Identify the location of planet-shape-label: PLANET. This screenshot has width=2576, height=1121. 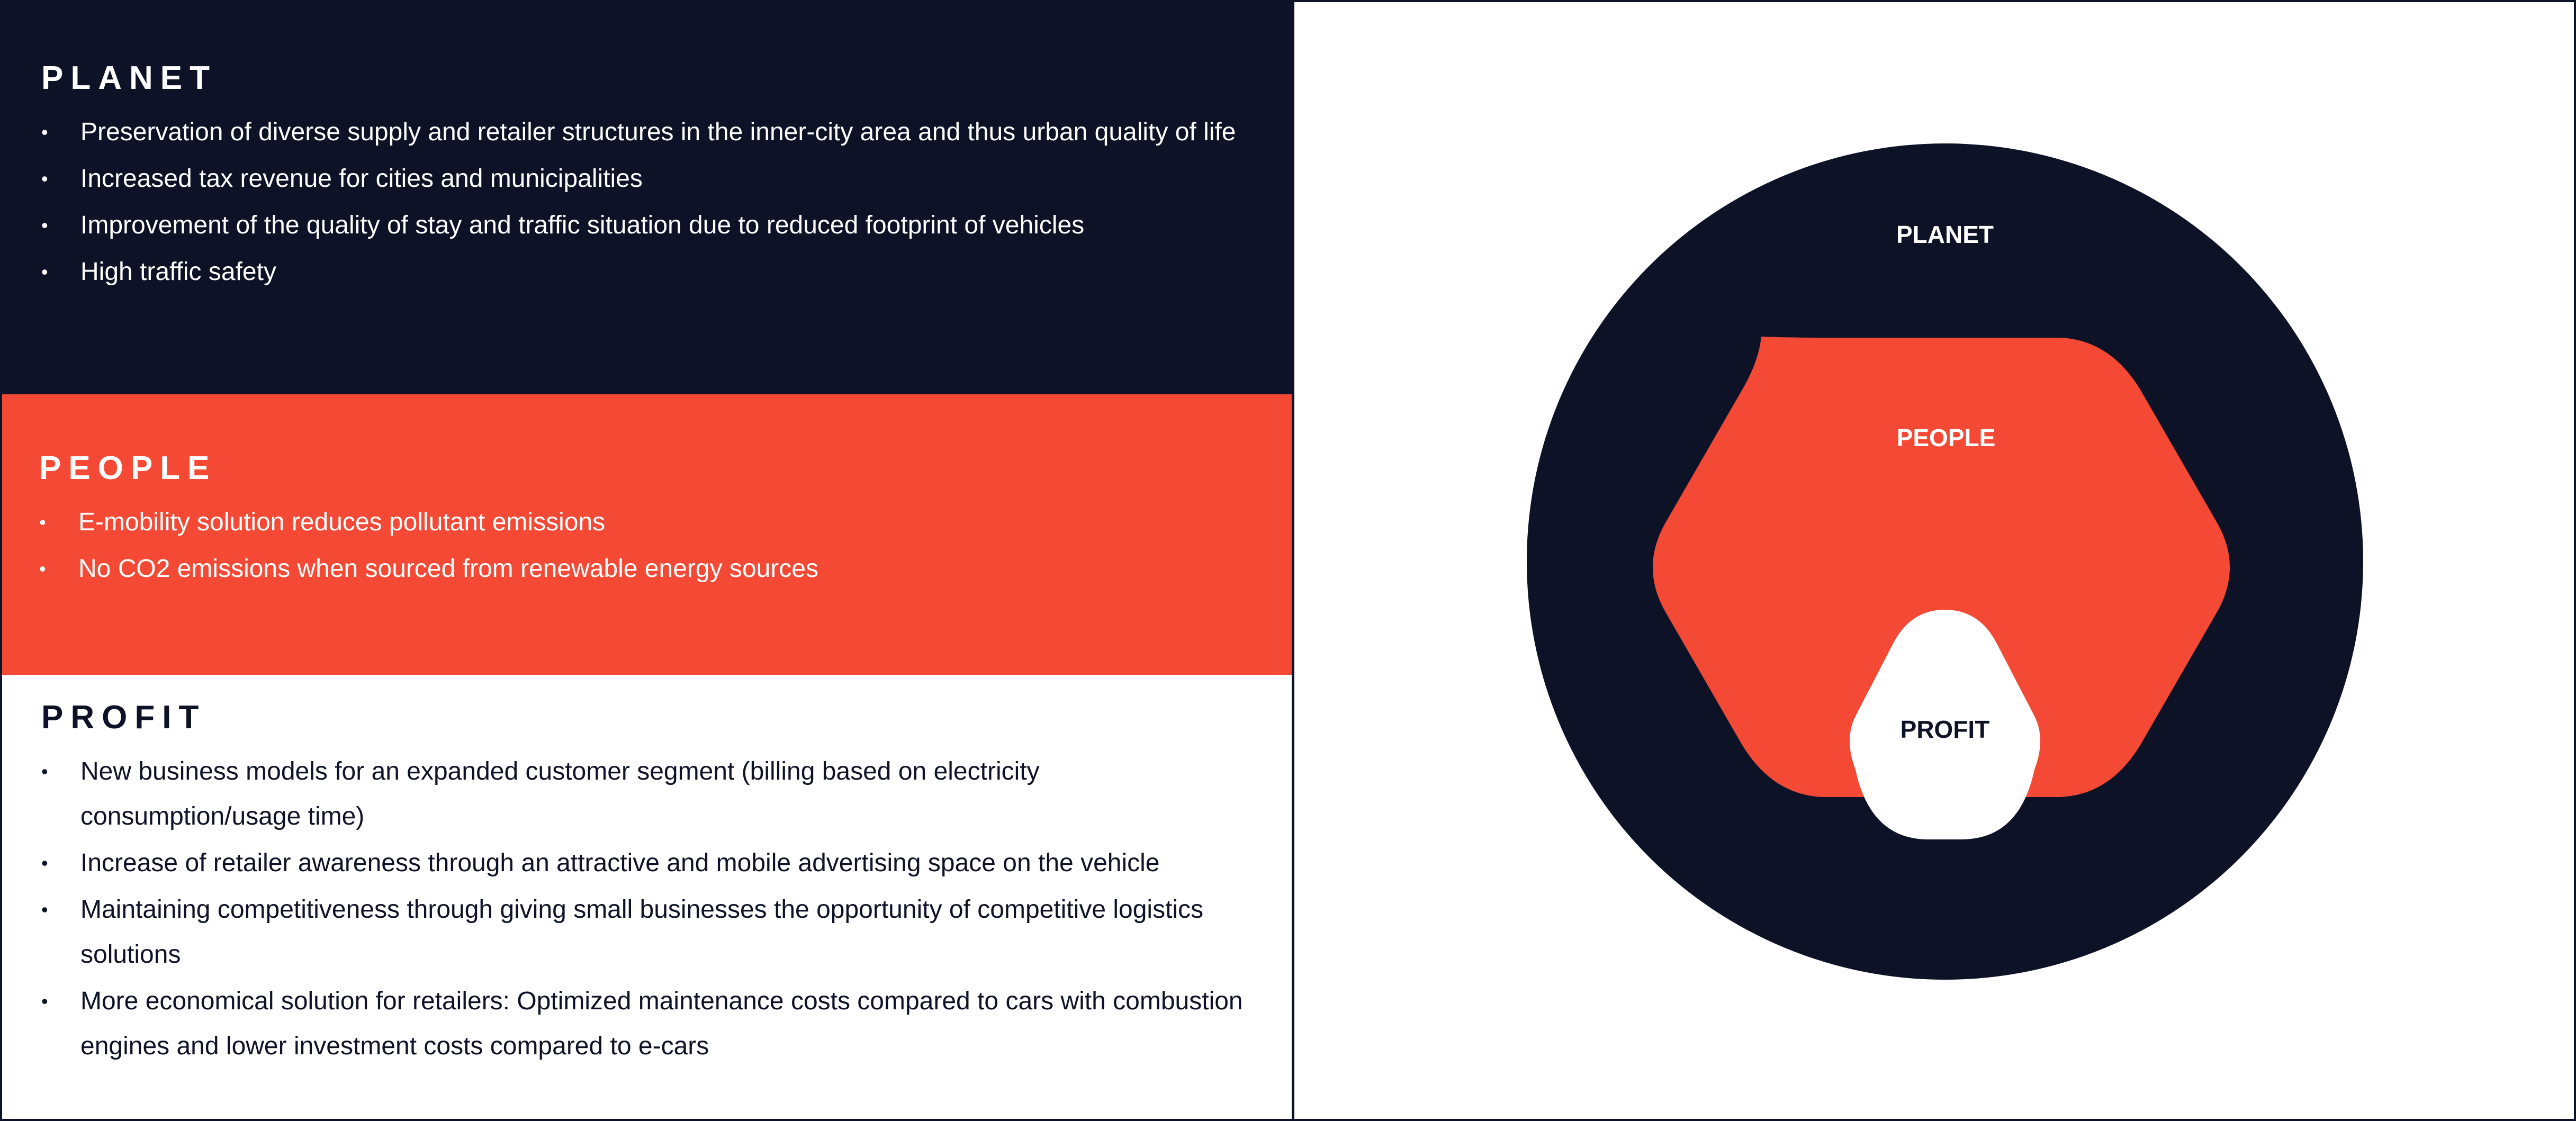
(1945, 235).